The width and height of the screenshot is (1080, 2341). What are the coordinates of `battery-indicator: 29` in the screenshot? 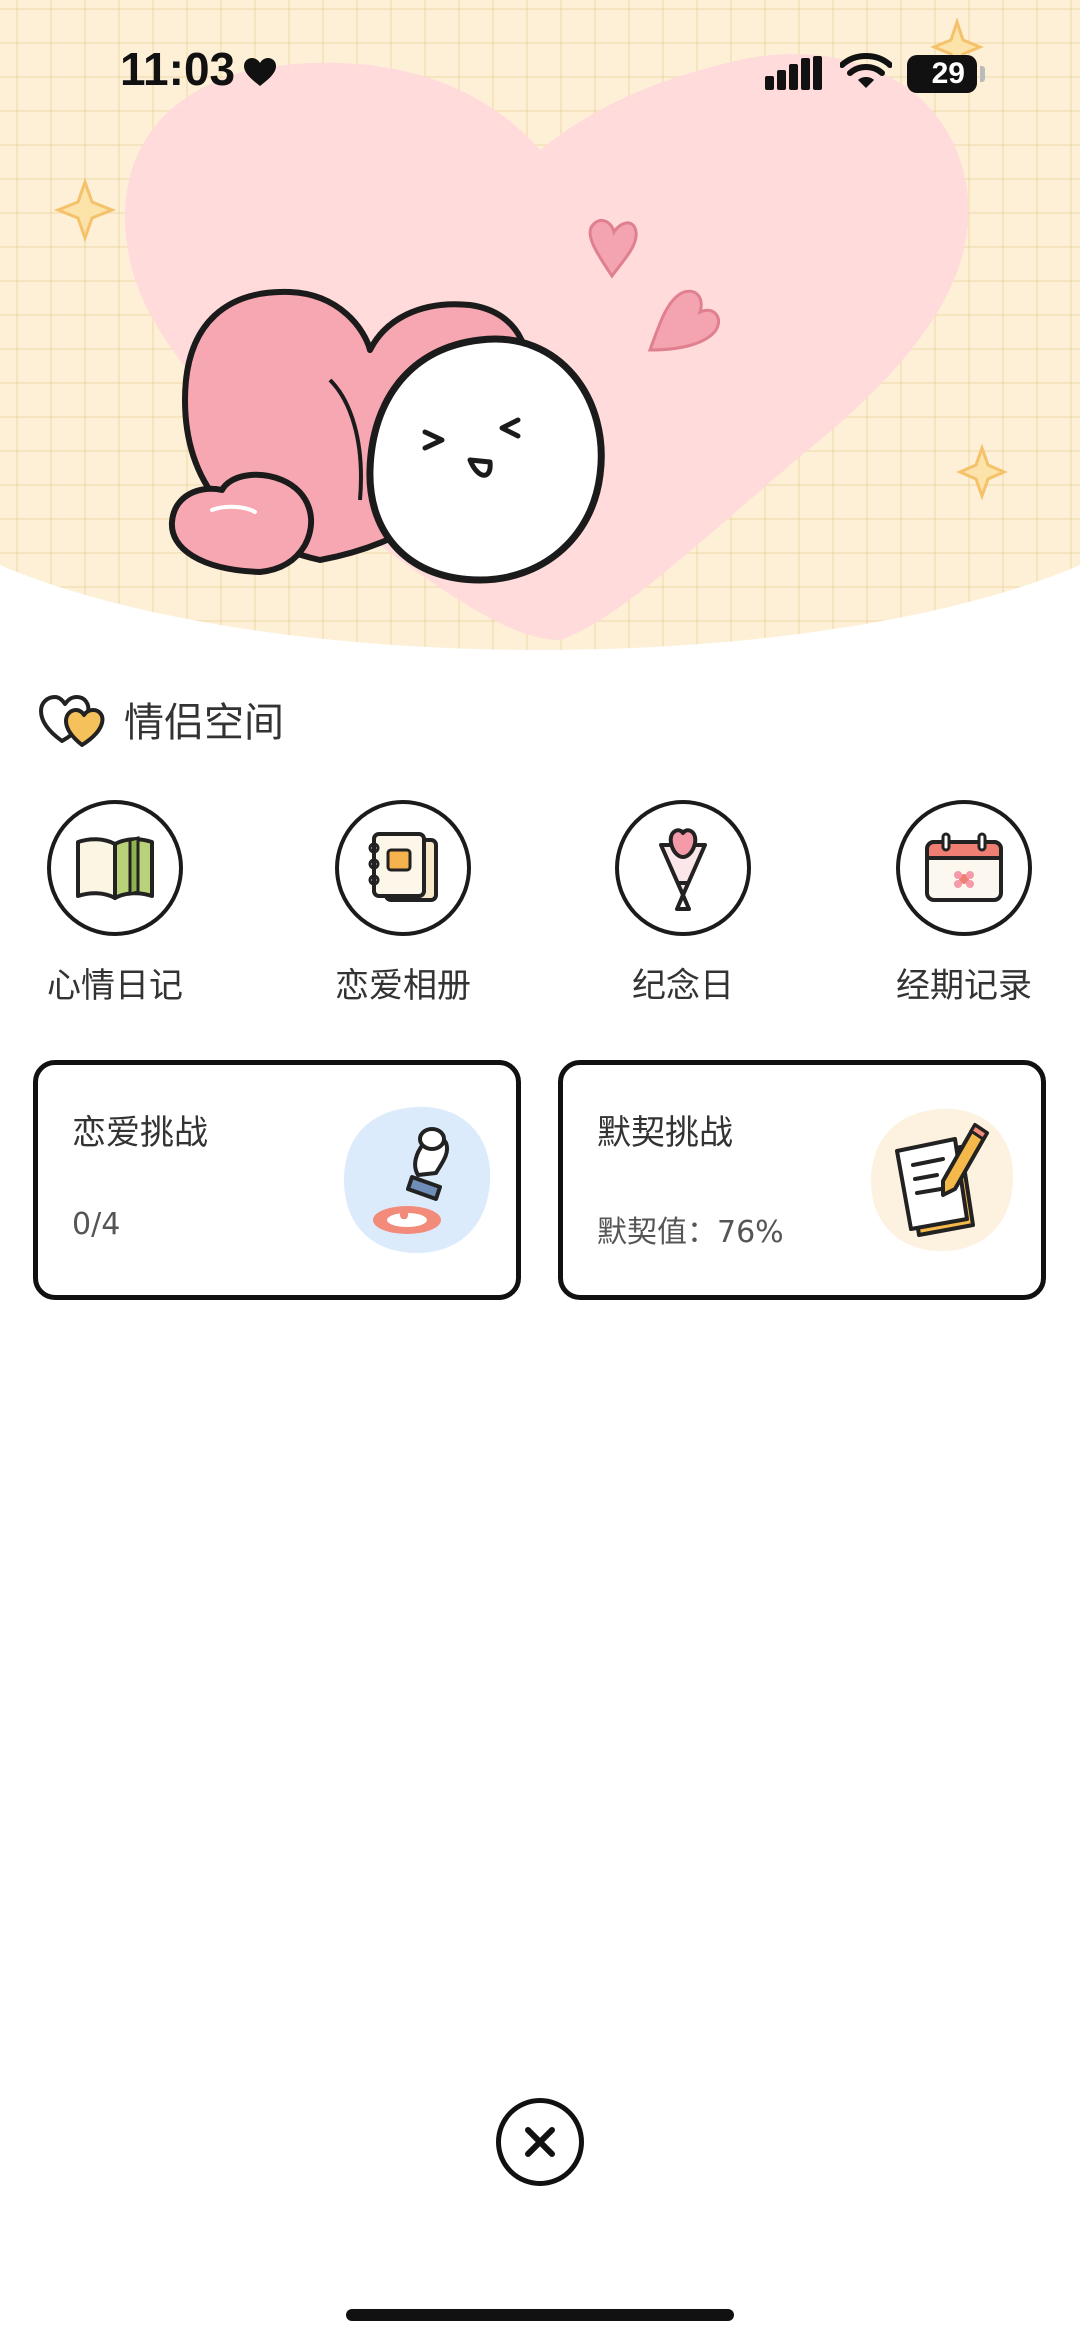 It's located at (942, 74).